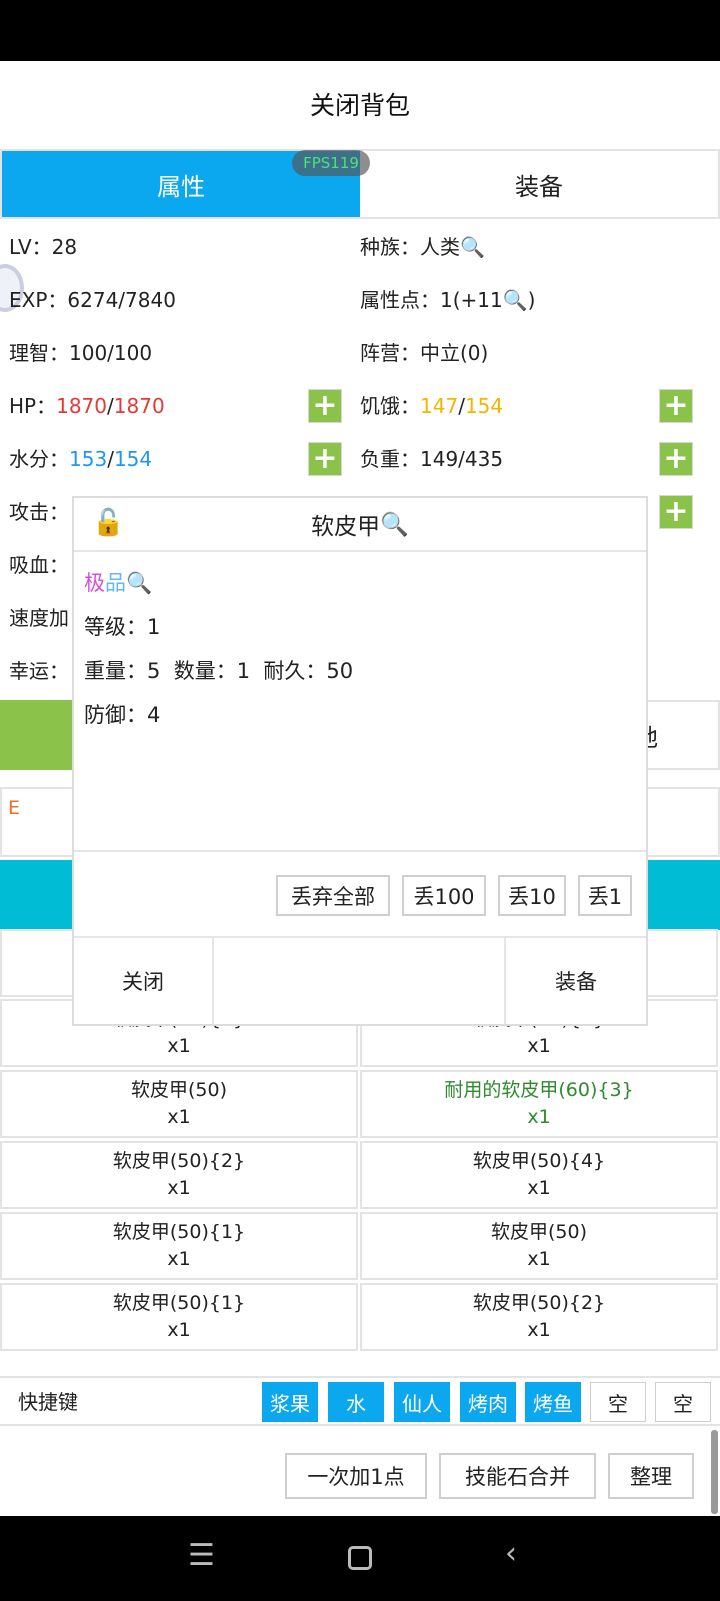 This screenshot has height=1601, width=720. What do you see at coordinates (144, 981) in the screenshot?
I see `close-button: 关闭` at bounding box center [144, 981].